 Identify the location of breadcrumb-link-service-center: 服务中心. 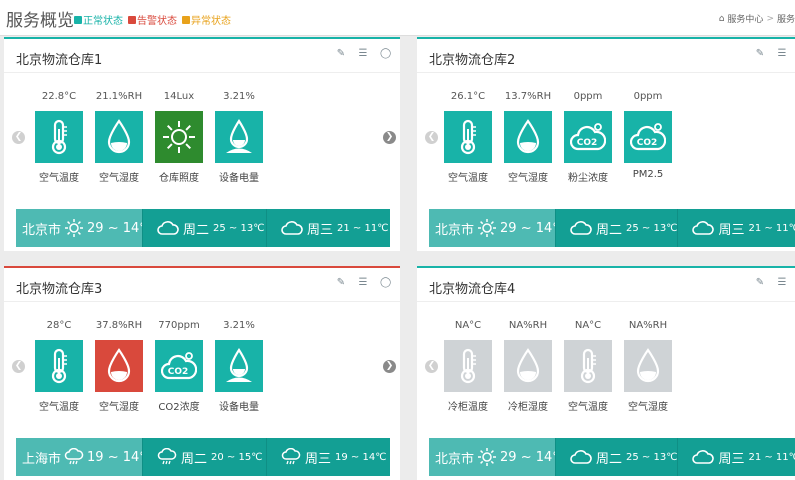
(745, 18).